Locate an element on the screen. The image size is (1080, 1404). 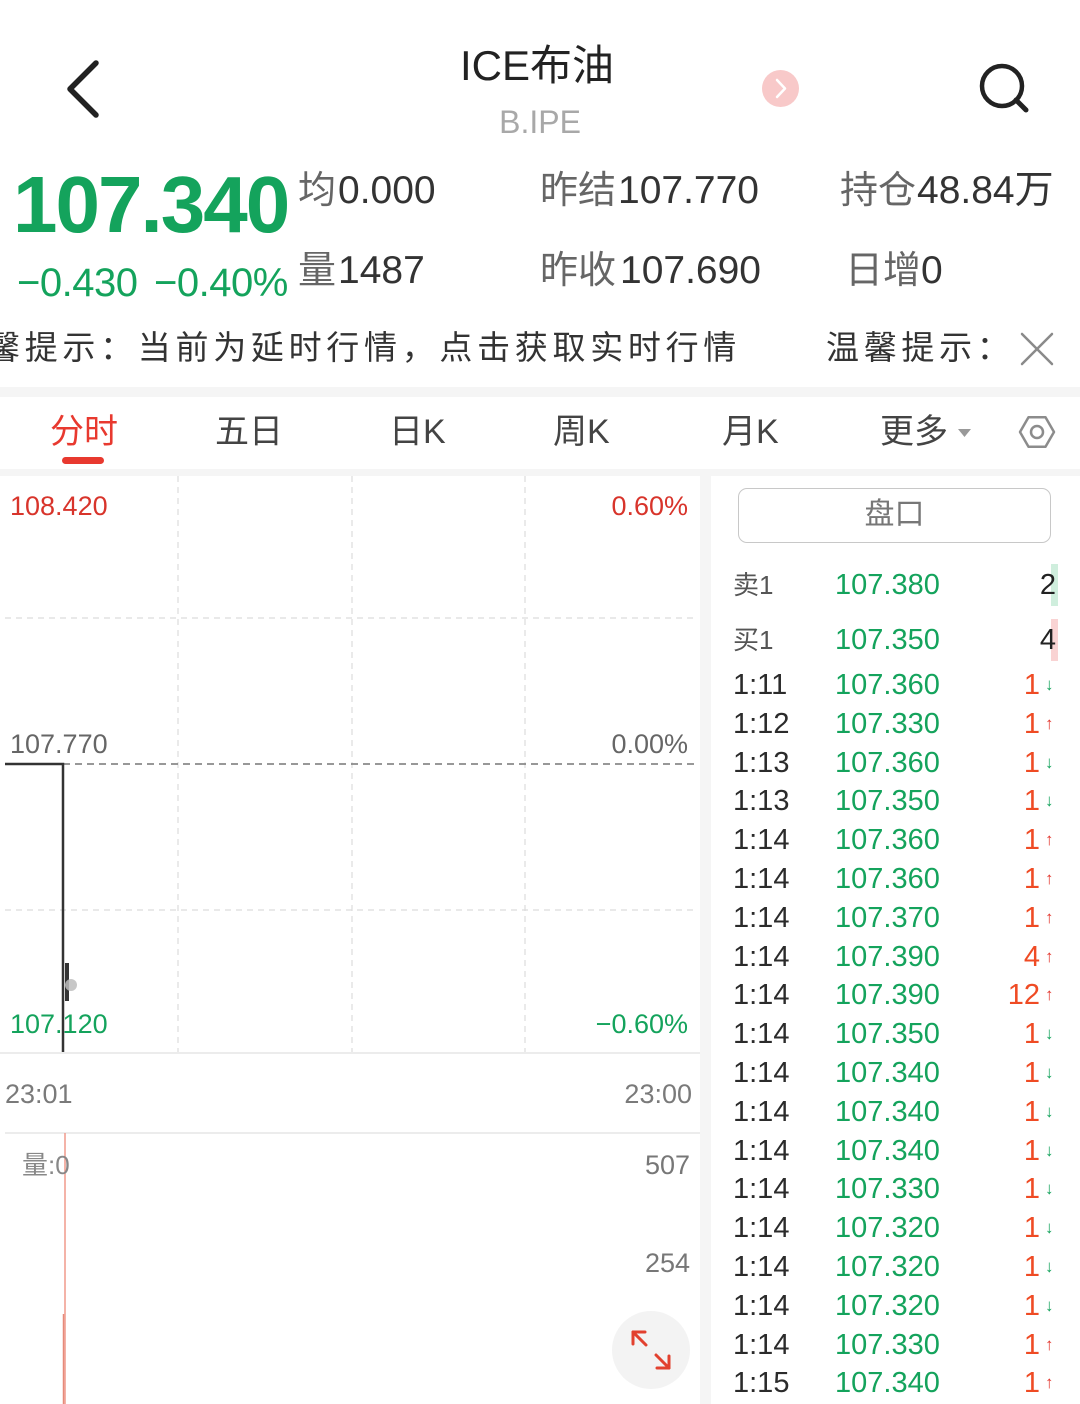
chevron-right-icon is located at coordinates (781, 88).